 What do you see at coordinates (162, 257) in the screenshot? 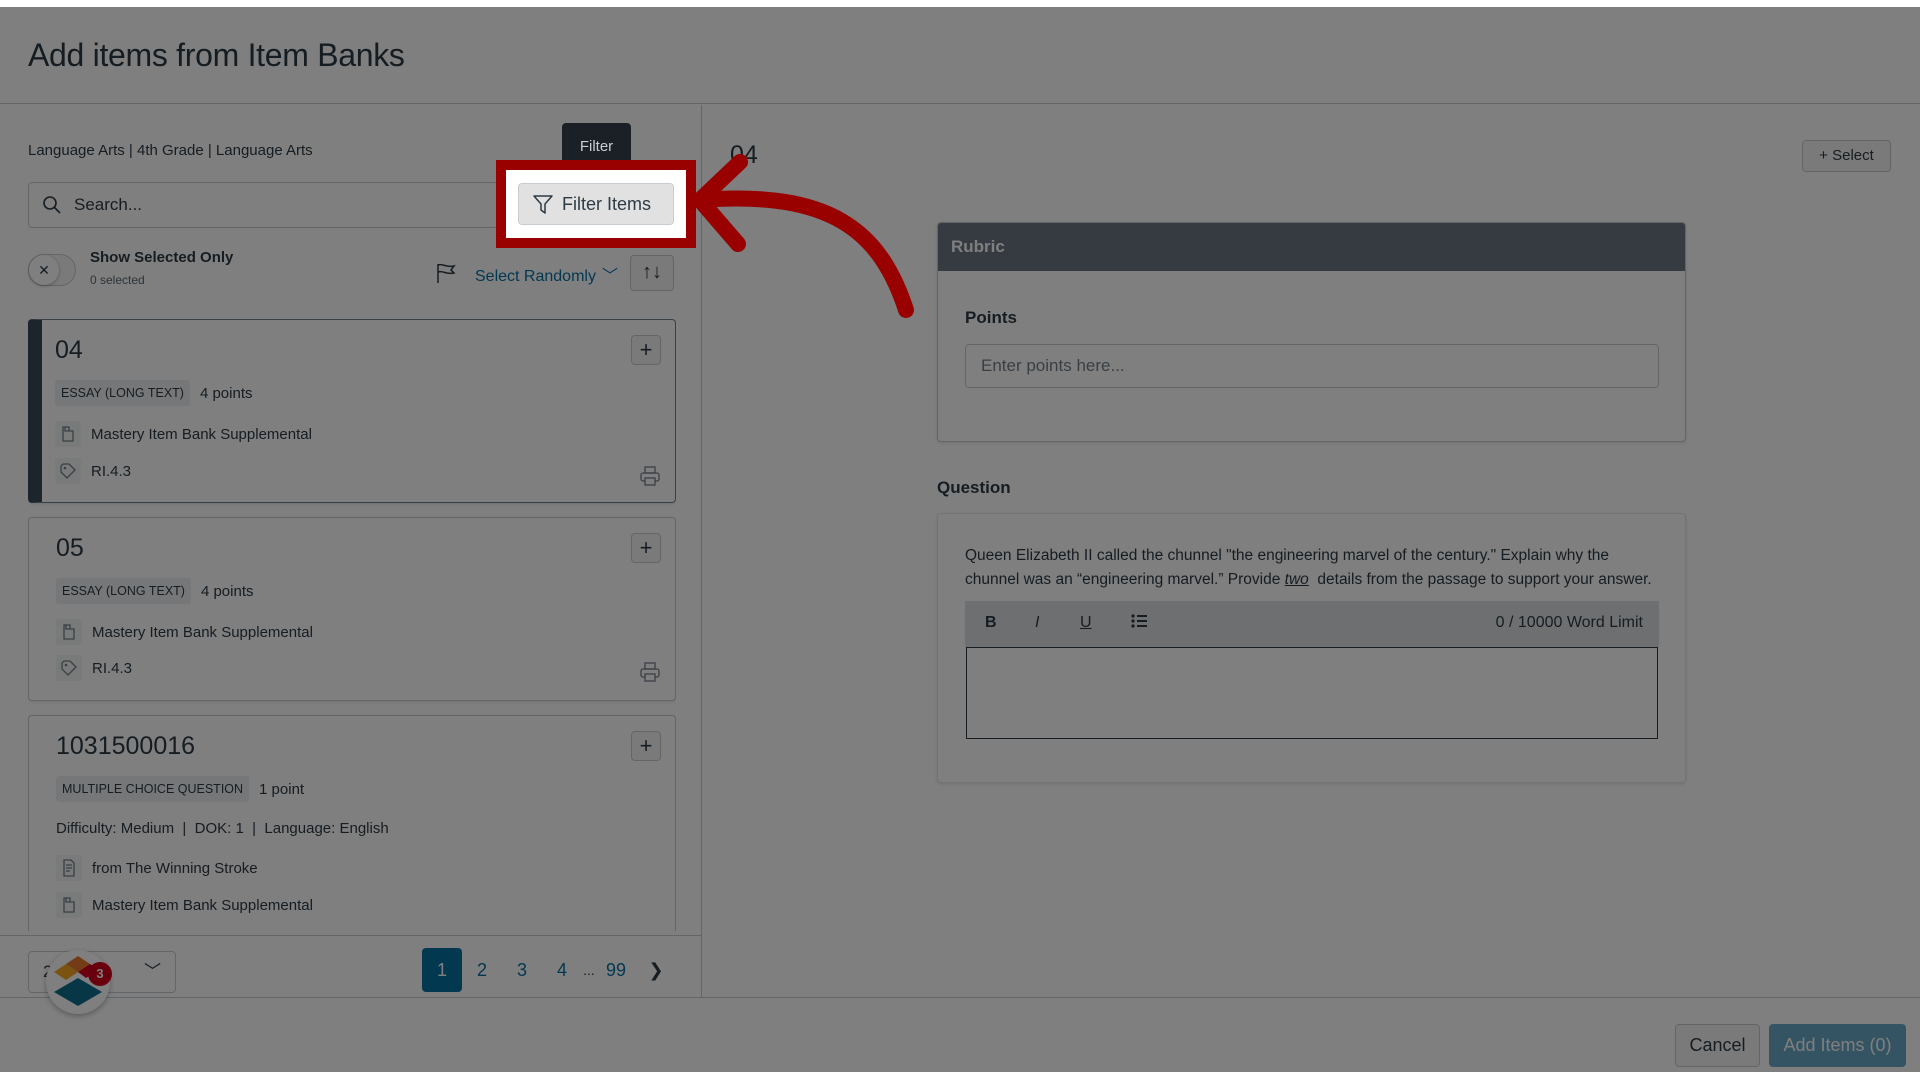
I see `show-selected-label: Show Selected Only` at bounding box center [162, 257].